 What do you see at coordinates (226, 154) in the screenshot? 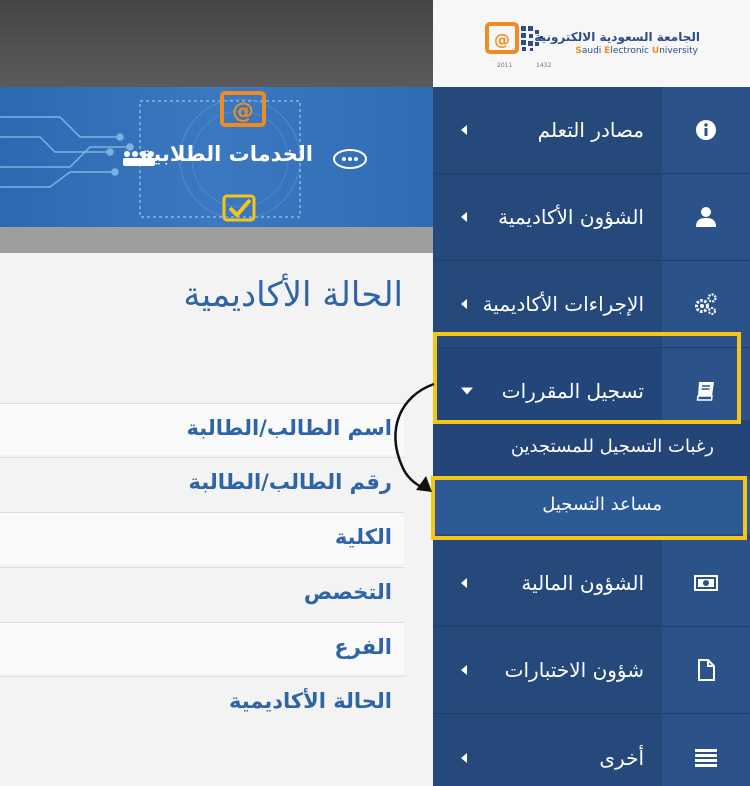
I see `banner-title: الخدمات الطلابية` at bounding box center [226, 154].